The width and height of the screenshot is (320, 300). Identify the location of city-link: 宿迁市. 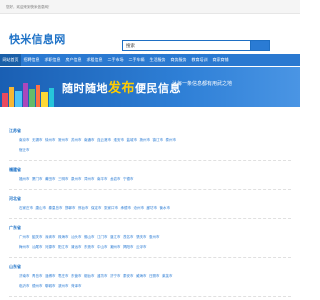
(24, 150).